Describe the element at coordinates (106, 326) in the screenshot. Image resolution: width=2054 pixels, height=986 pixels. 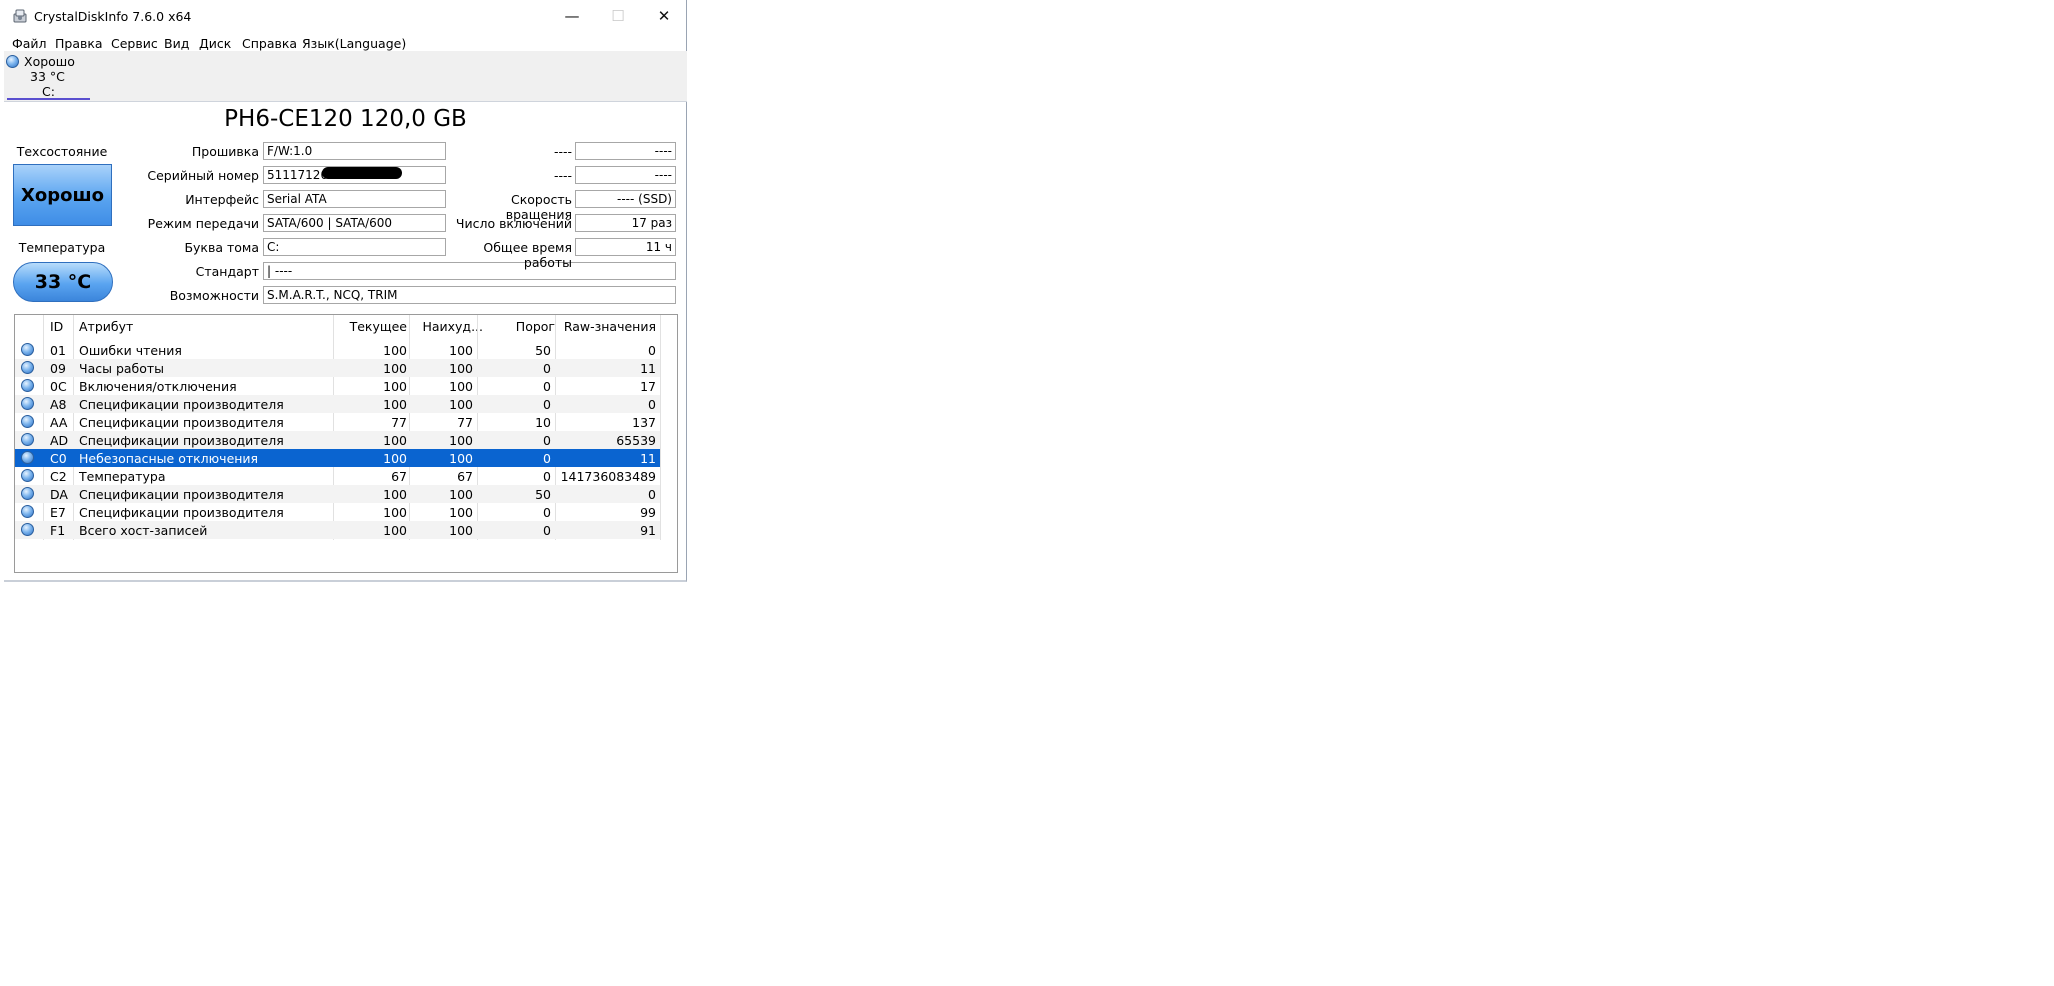
I see `col-attribute-header: Атрибут` at that location.